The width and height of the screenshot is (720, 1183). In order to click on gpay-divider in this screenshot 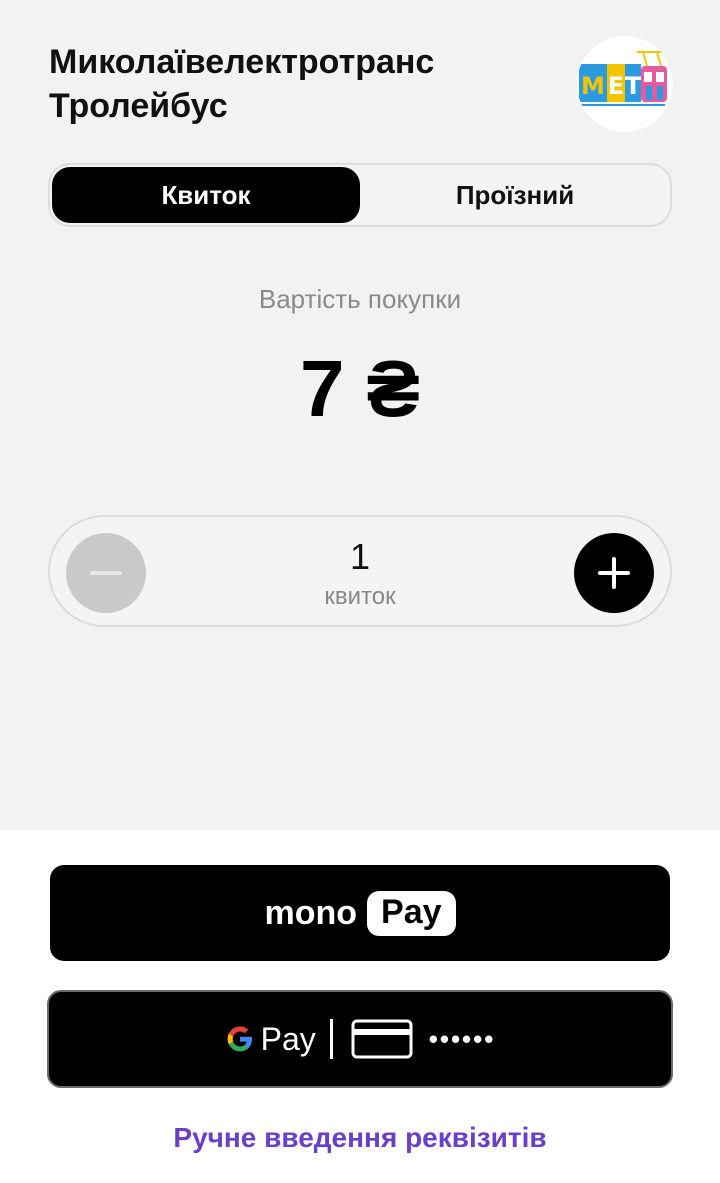, I will do `click(331, 1039)`.